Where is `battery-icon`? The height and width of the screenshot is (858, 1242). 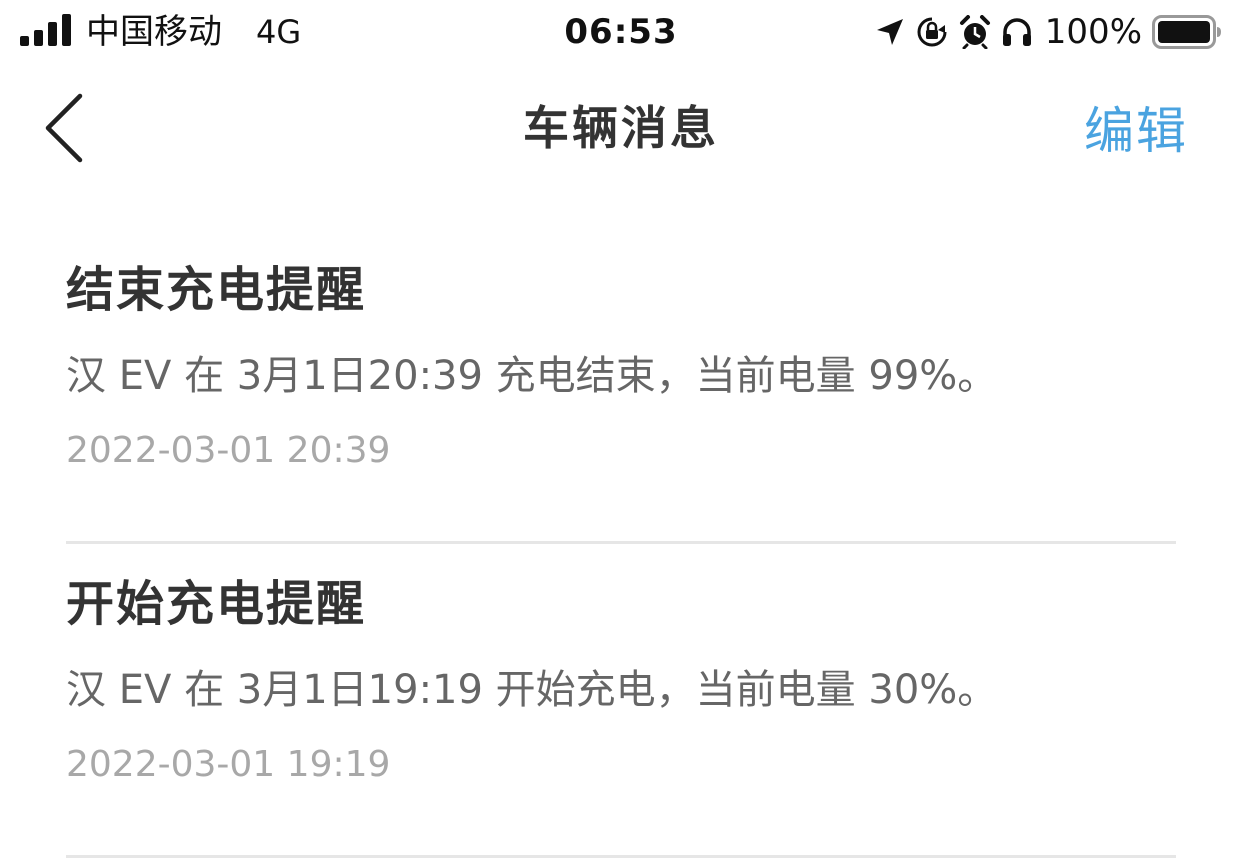
battery-icon is located at coordinates (1186, 32).